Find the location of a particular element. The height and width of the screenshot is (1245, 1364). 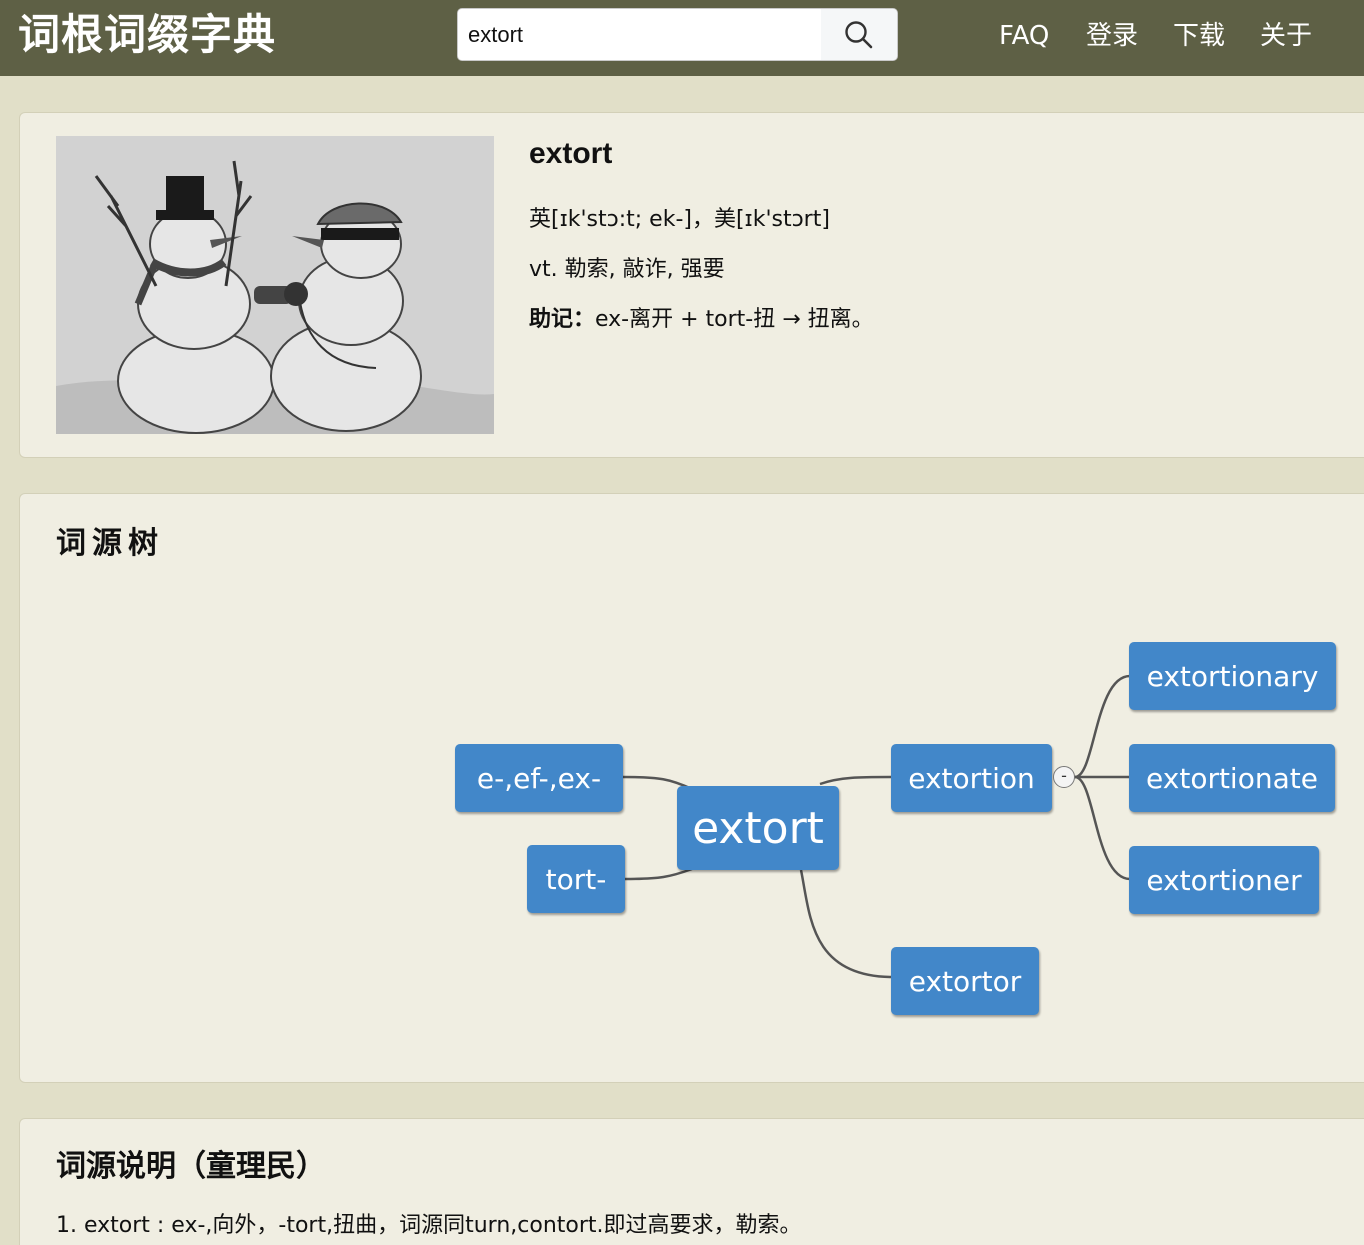

word-title: extort is located at coordinates (571, 153).